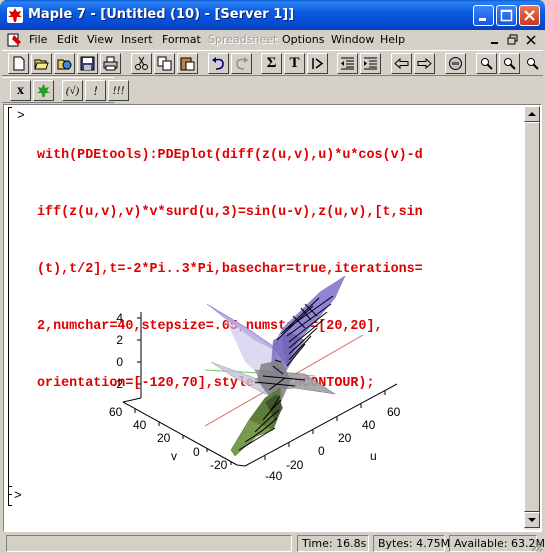 Image resolution: width=545 pixels, height=554 pixels. I want to click on open-url-icon, so click(64, 64).